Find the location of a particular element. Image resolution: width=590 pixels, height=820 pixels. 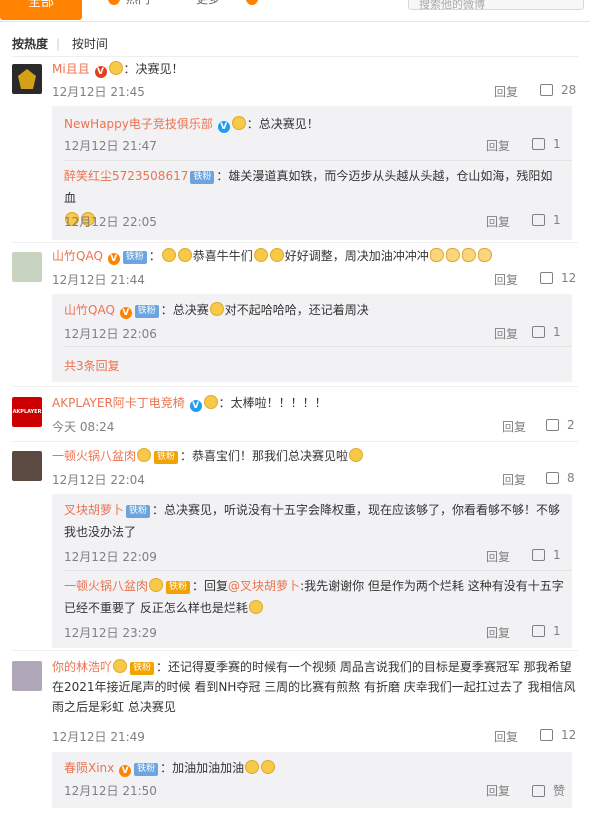

reply-time: 12月12日 22:06 is located at coordinates (110, 334).